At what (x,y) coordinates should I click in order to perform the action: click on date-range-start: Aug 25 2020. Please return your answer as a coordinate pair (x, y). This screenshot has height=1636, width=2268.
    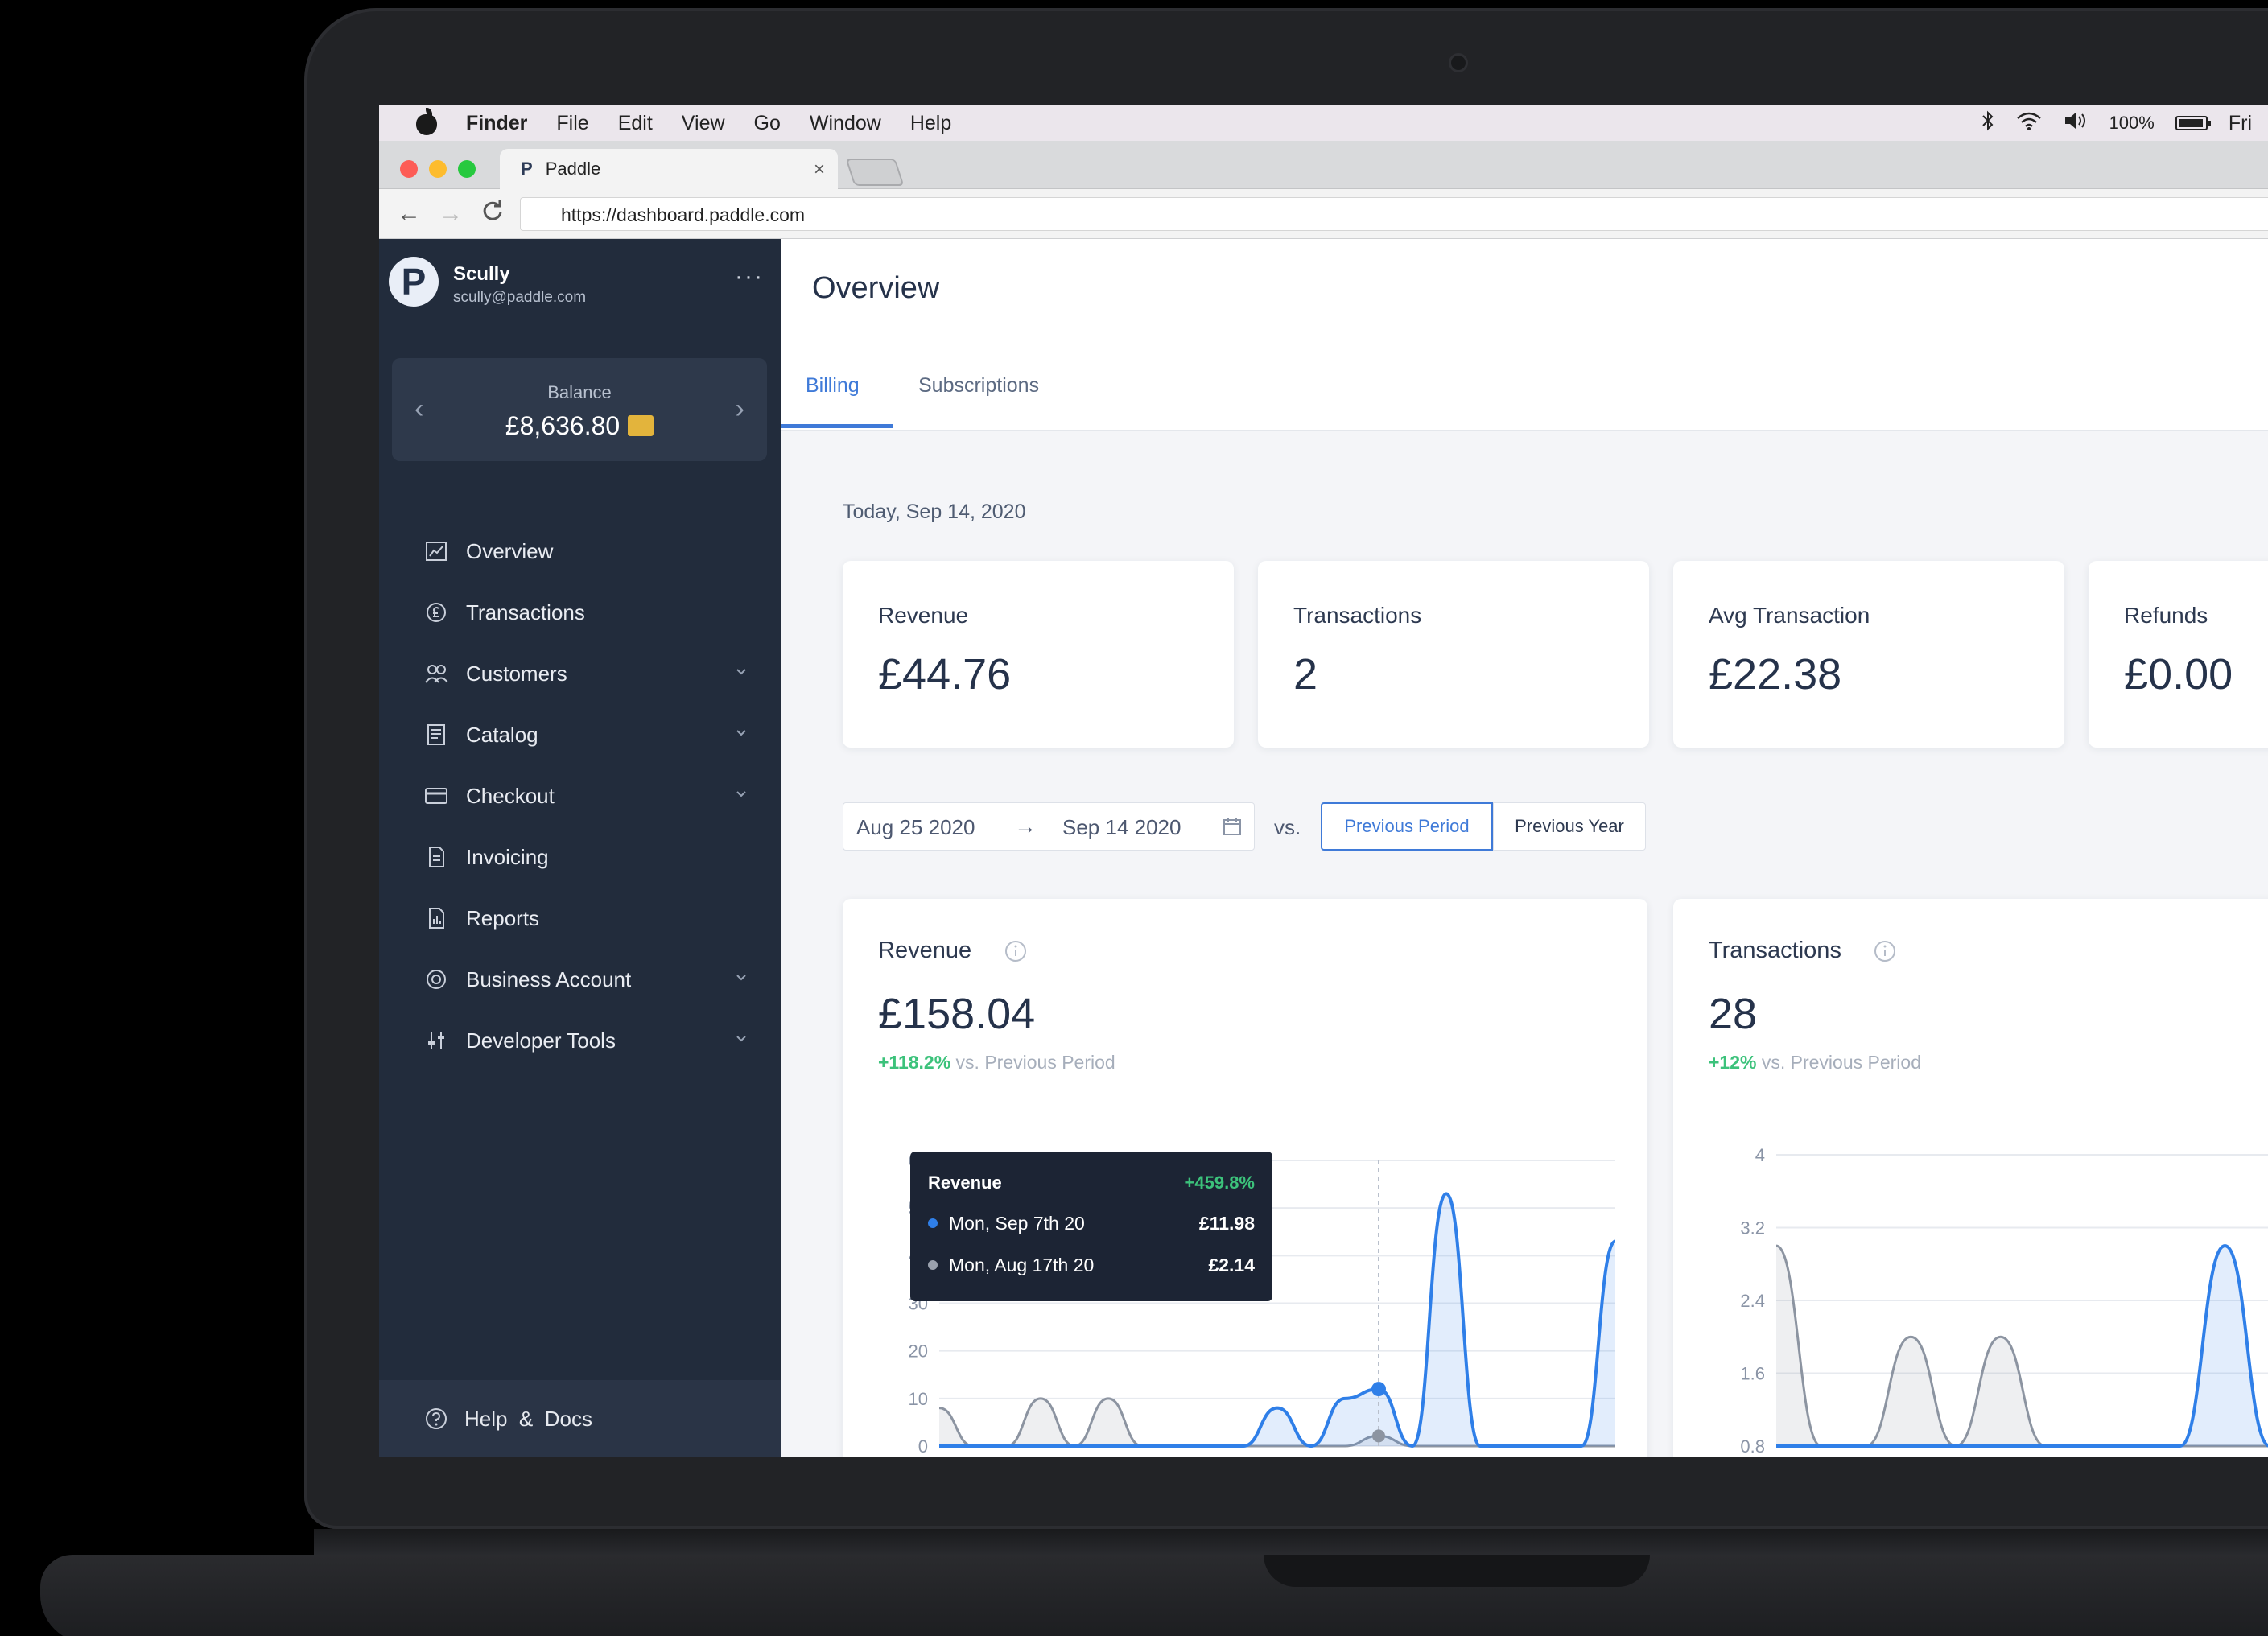
    Looking at the image, I should click on (915, 827).